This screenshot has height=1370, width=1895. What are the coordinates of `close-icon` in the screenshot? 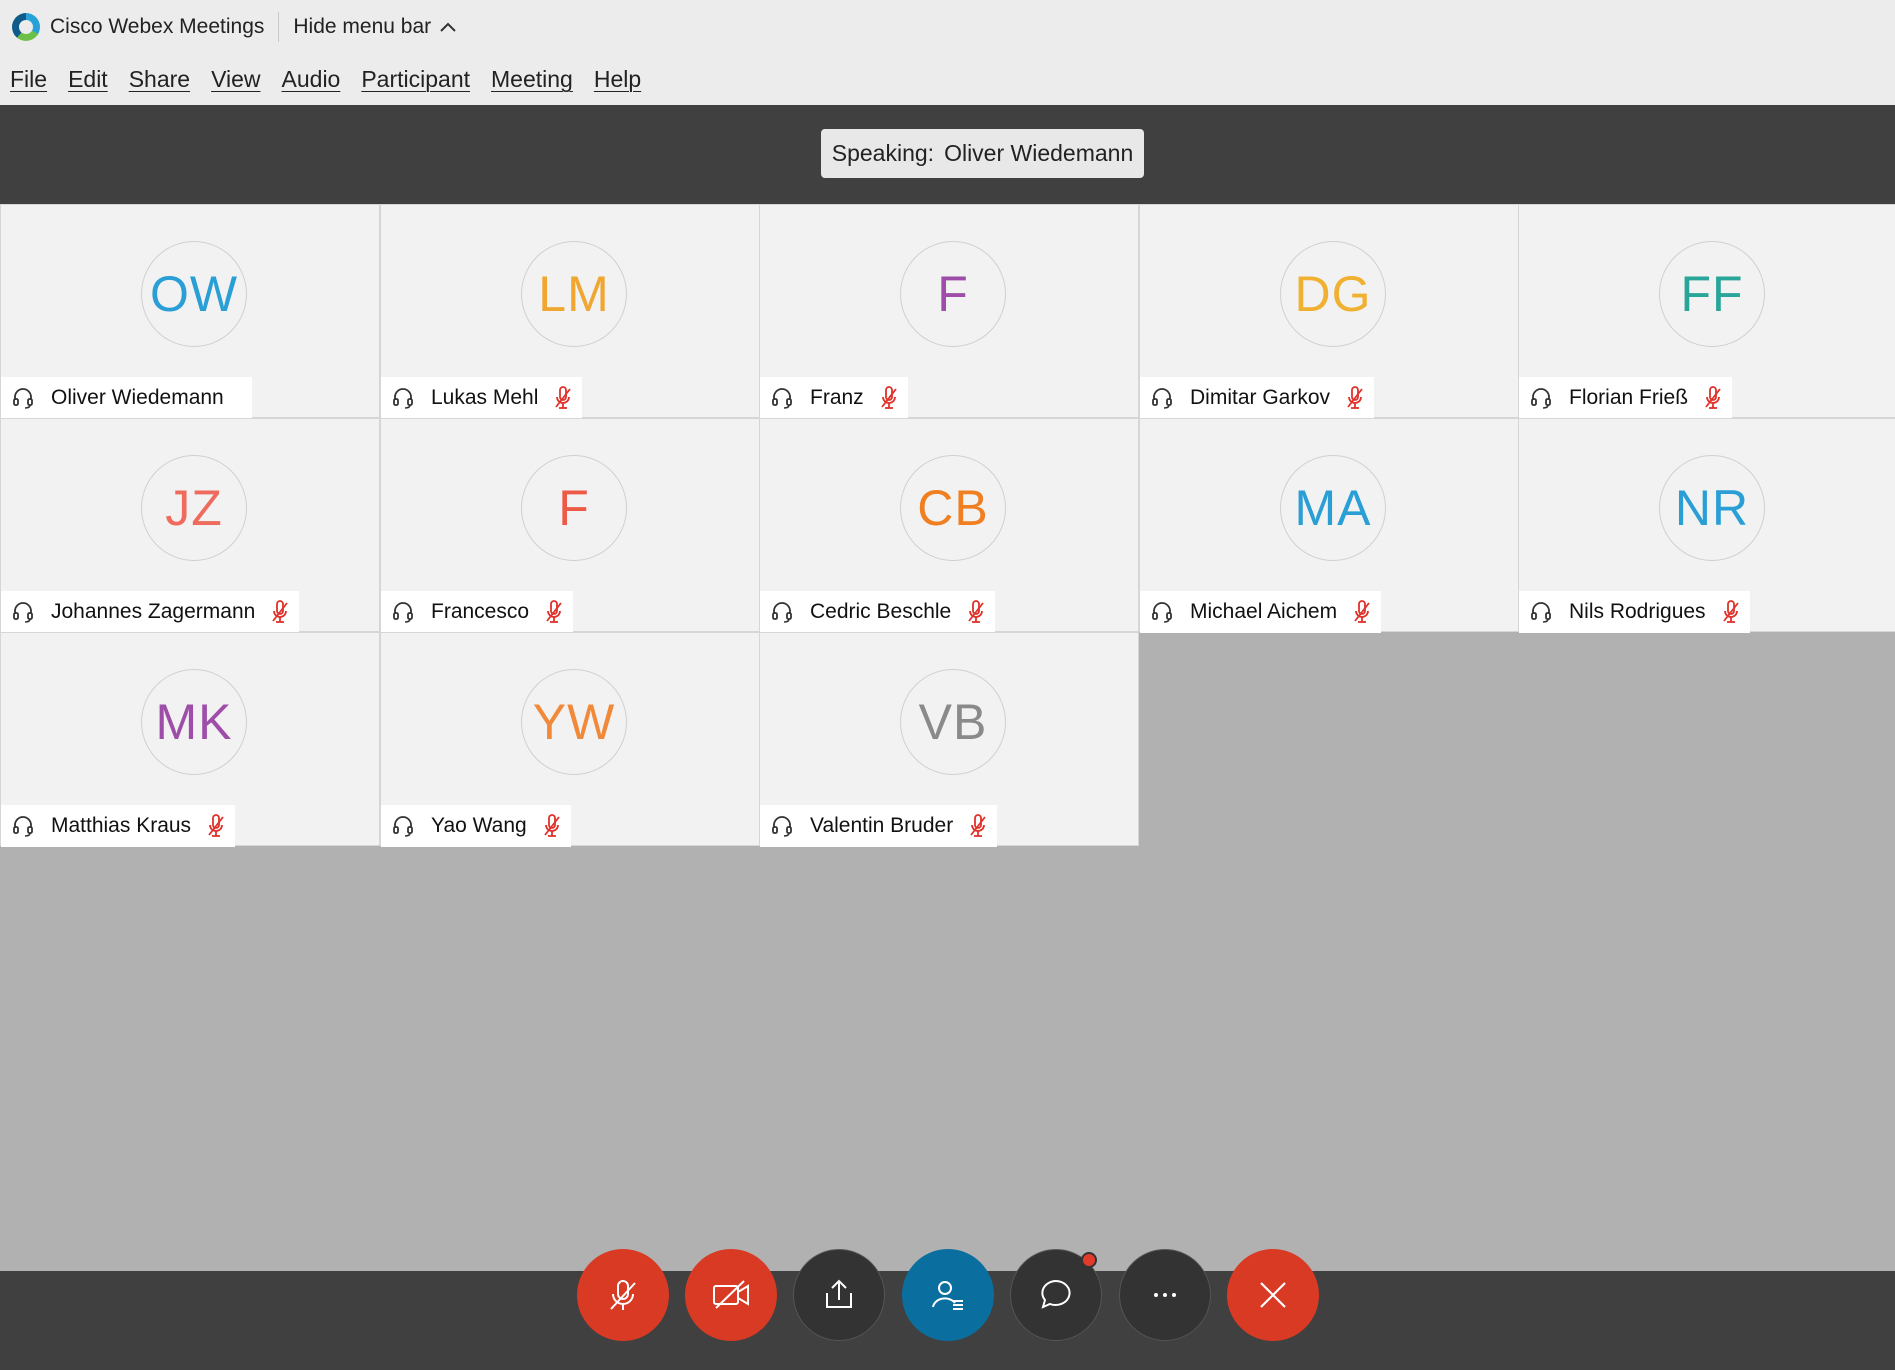 It's located at (1273, 1295).